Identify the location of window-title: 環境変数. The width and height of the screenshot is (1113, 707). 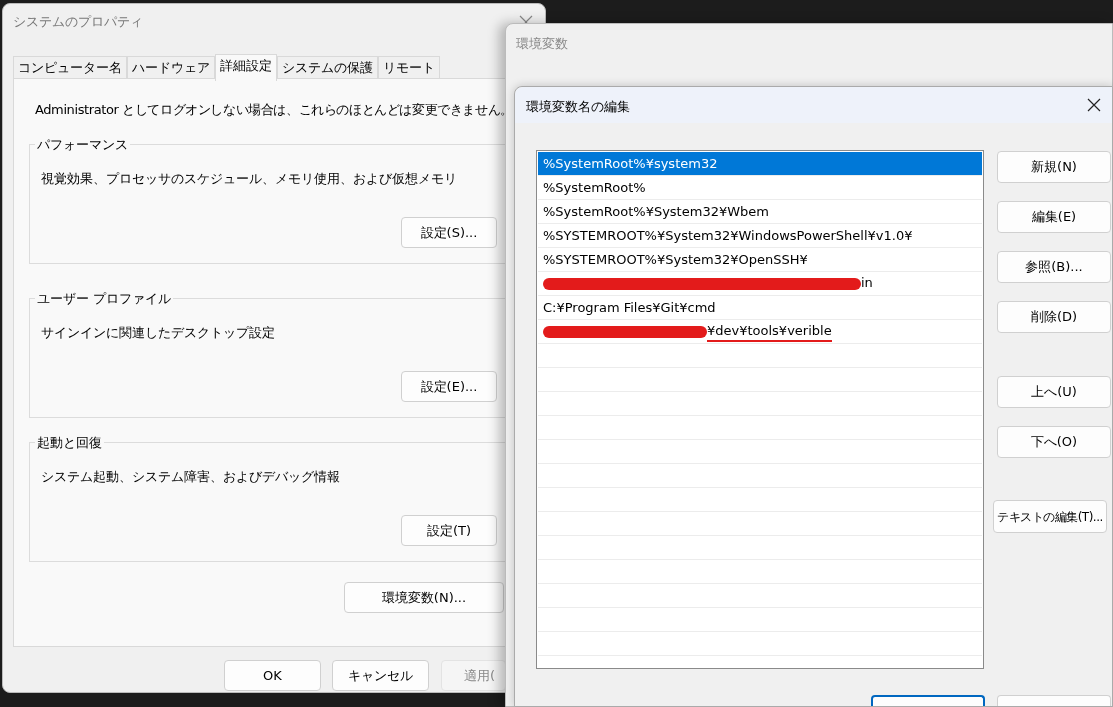
(542, 44).